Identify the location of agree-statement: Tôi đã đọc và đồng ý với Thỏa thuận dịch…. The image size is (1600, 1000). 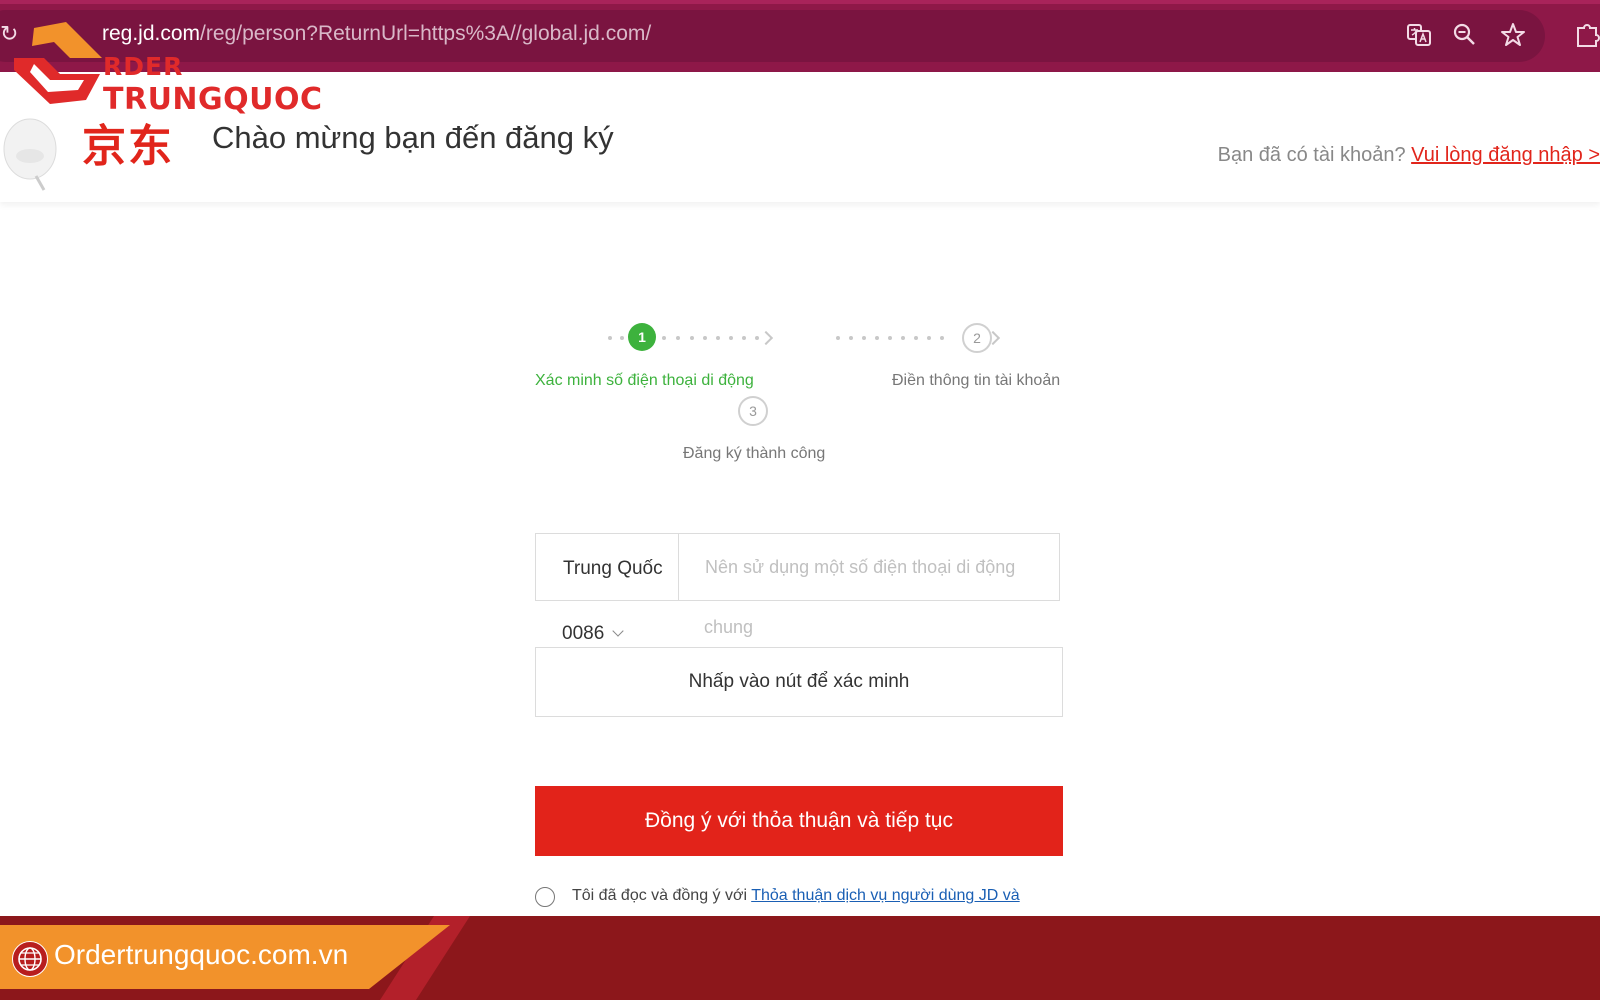
(796, 896).